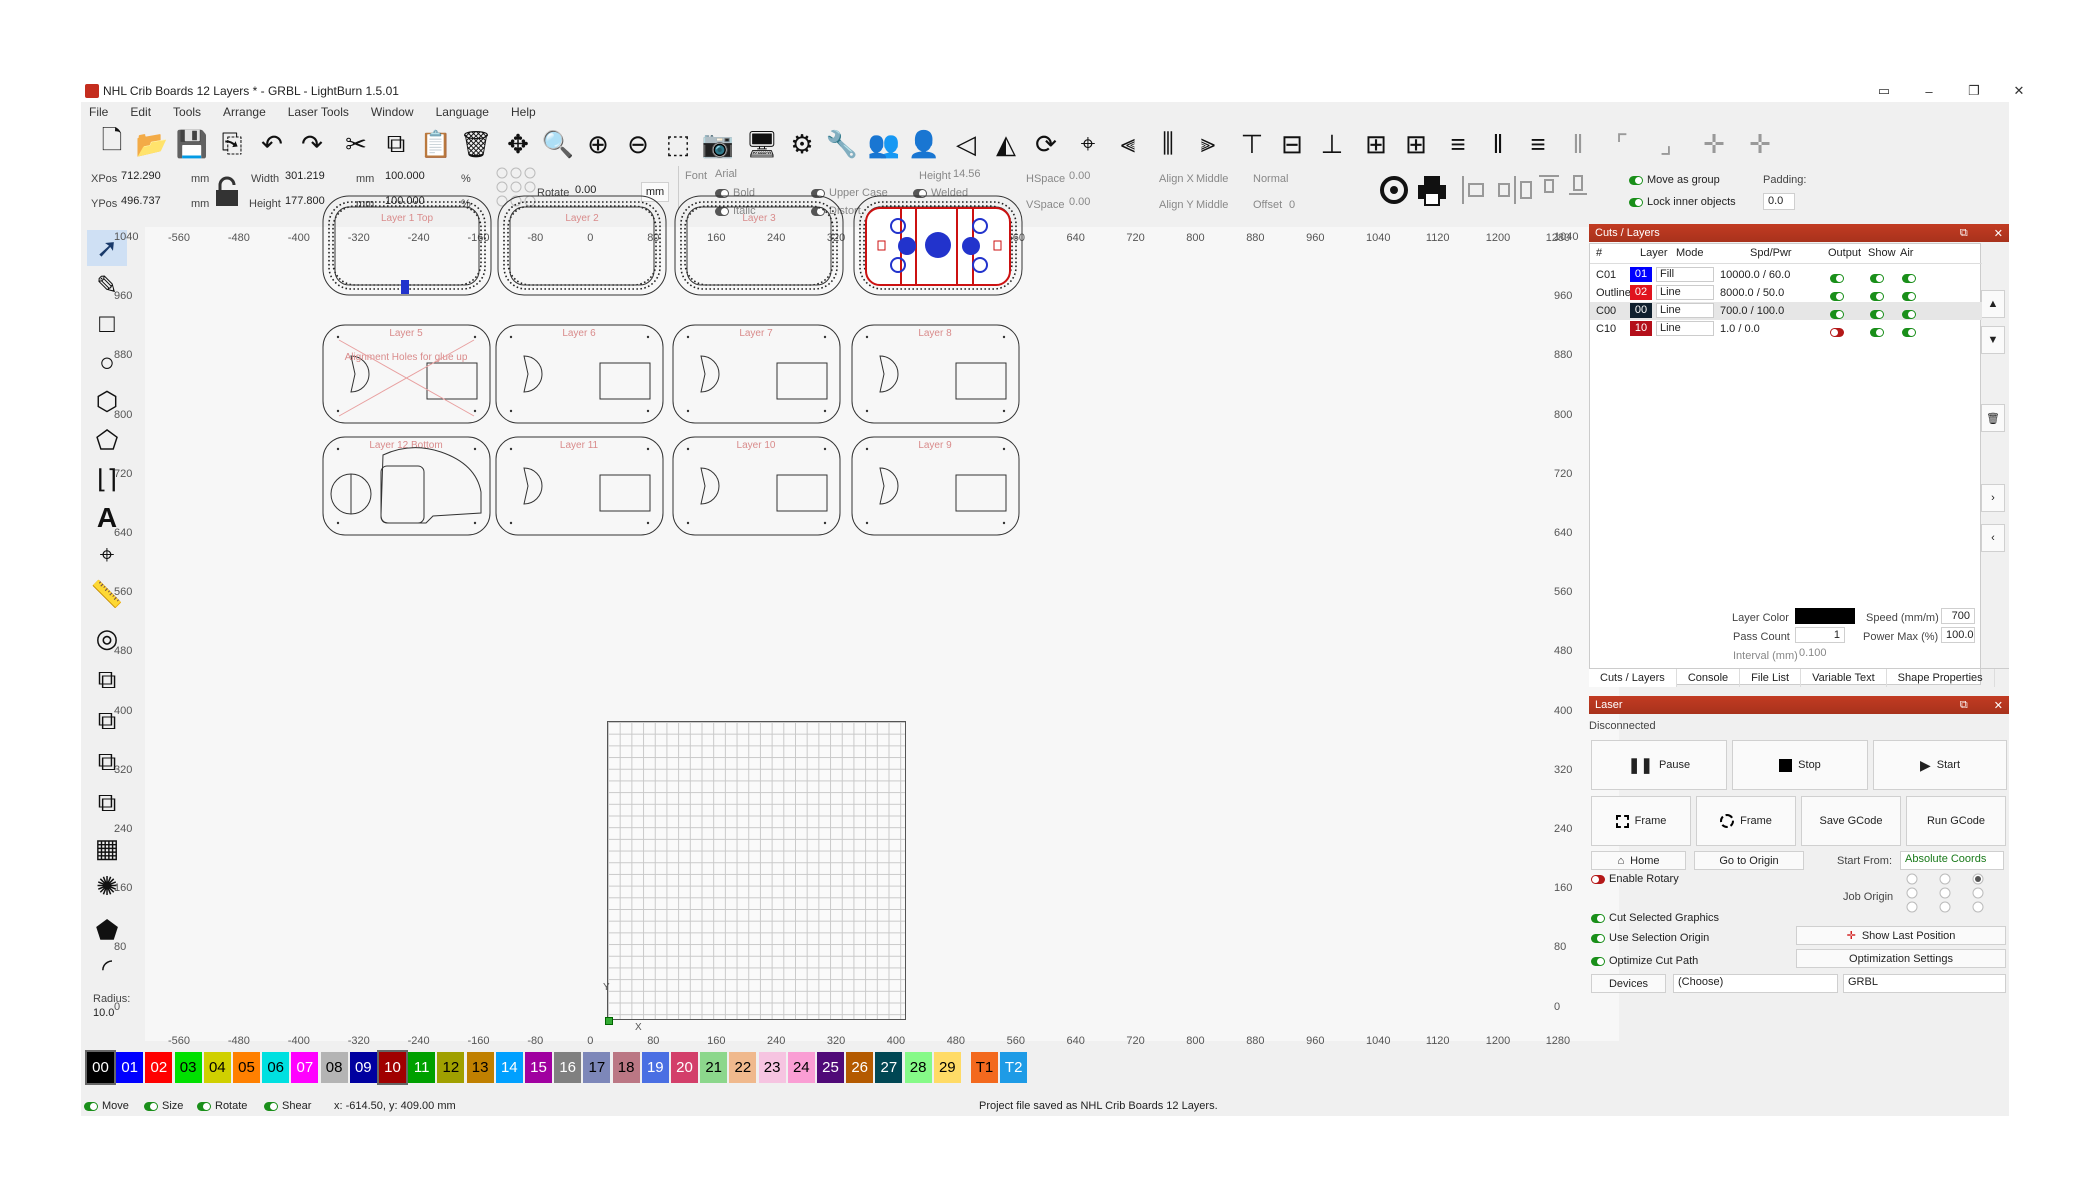 Image resolution: width=2079 pixels, height=1189 pixels. I want to click on palette-swatch-T1: T1, so click(984, 1067).